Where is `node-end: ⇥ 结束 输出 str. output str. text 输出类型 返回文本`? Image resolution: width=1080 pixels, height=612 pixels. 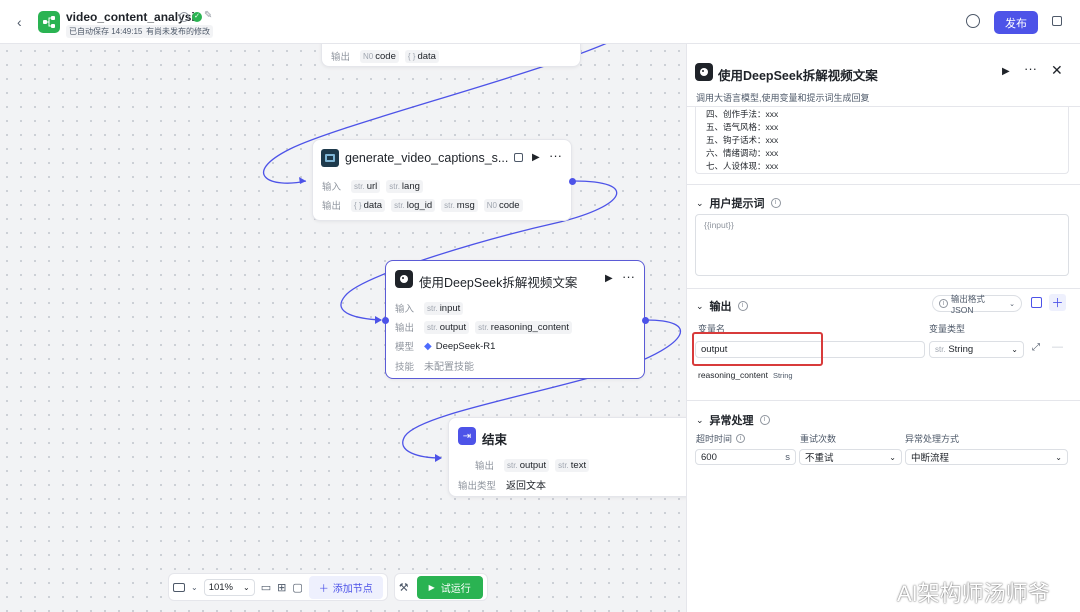 node-end: ⇥ 结束 输出 str. output str. text 输出类型 返回文本 is located at coordinates (567, 457).